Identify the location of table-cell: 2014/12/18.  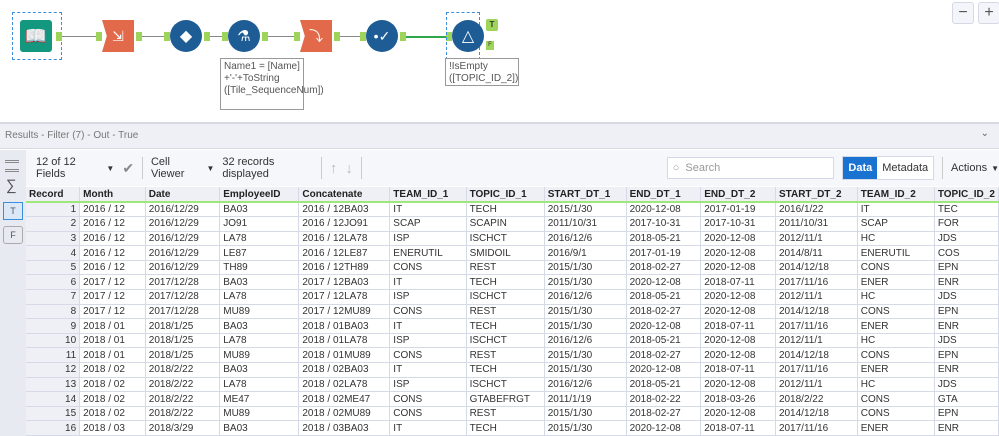
(816, 355).